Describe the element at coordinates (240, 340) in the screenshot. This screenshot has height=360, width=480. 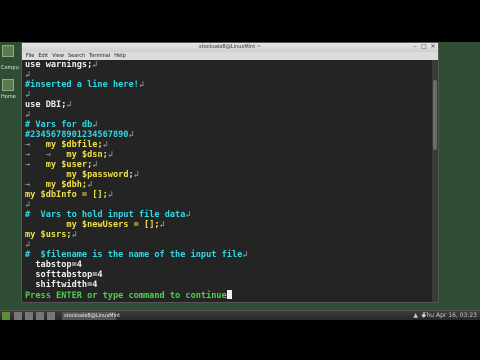
I see `letterbox-bottom` at that location.